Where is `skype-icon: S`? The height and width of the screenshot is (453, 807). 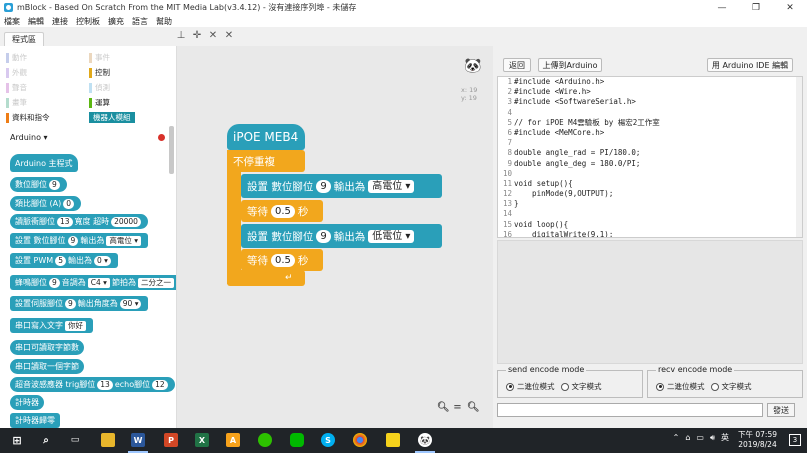 skype-icon: S is located at coordinates (328, 440).